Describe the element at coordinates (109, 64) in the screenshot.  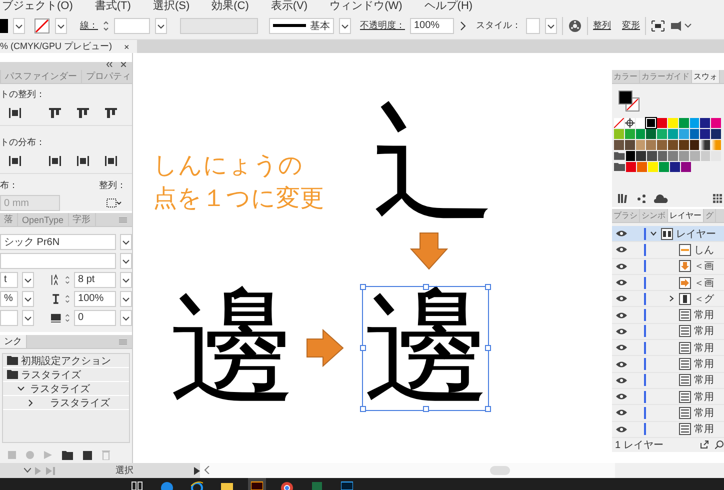
I see `collapse-icon` at that location.